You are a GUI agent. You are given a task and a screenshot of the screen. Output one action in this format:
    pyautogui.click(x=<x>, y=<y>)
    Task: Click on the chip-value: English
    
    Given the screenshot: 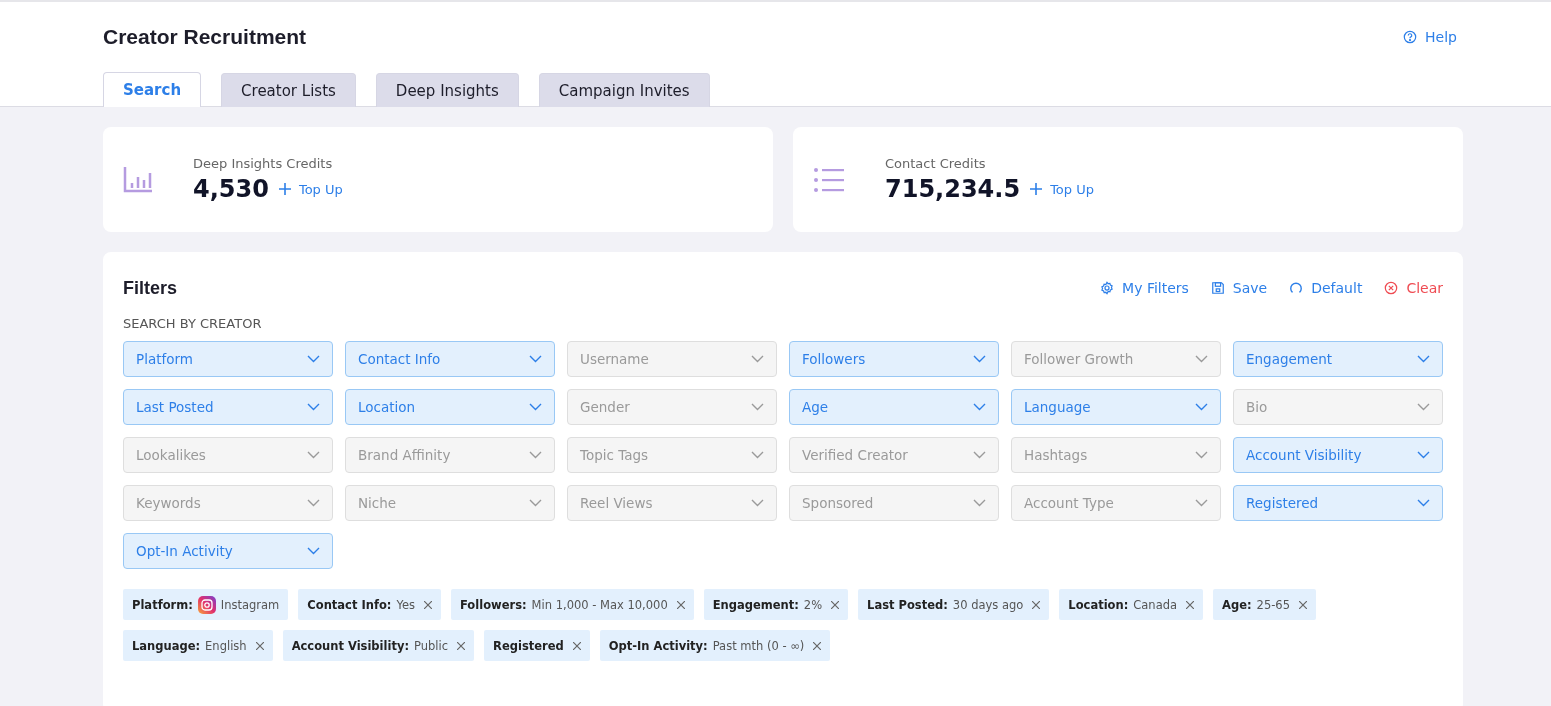 What is the action you would take?
    pyautogui.click(x=226, y=645)
    